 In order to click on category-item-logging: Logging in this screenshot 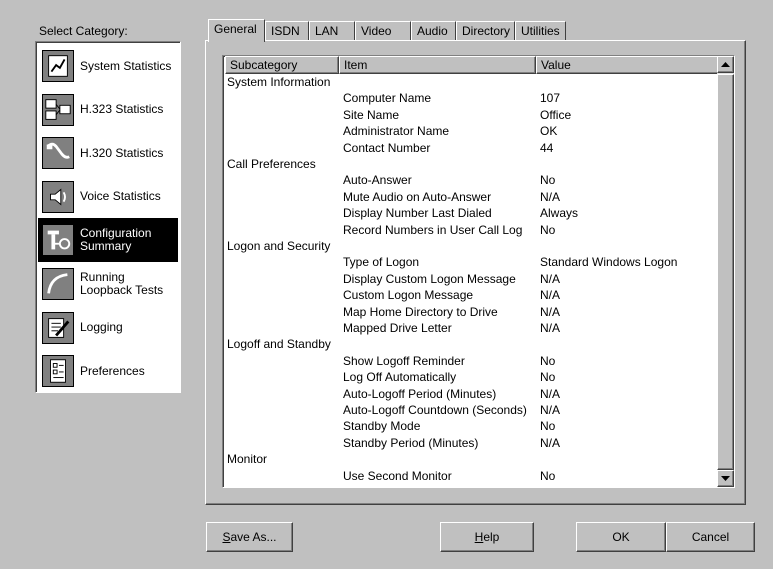, I will do `click(108, 328)`.